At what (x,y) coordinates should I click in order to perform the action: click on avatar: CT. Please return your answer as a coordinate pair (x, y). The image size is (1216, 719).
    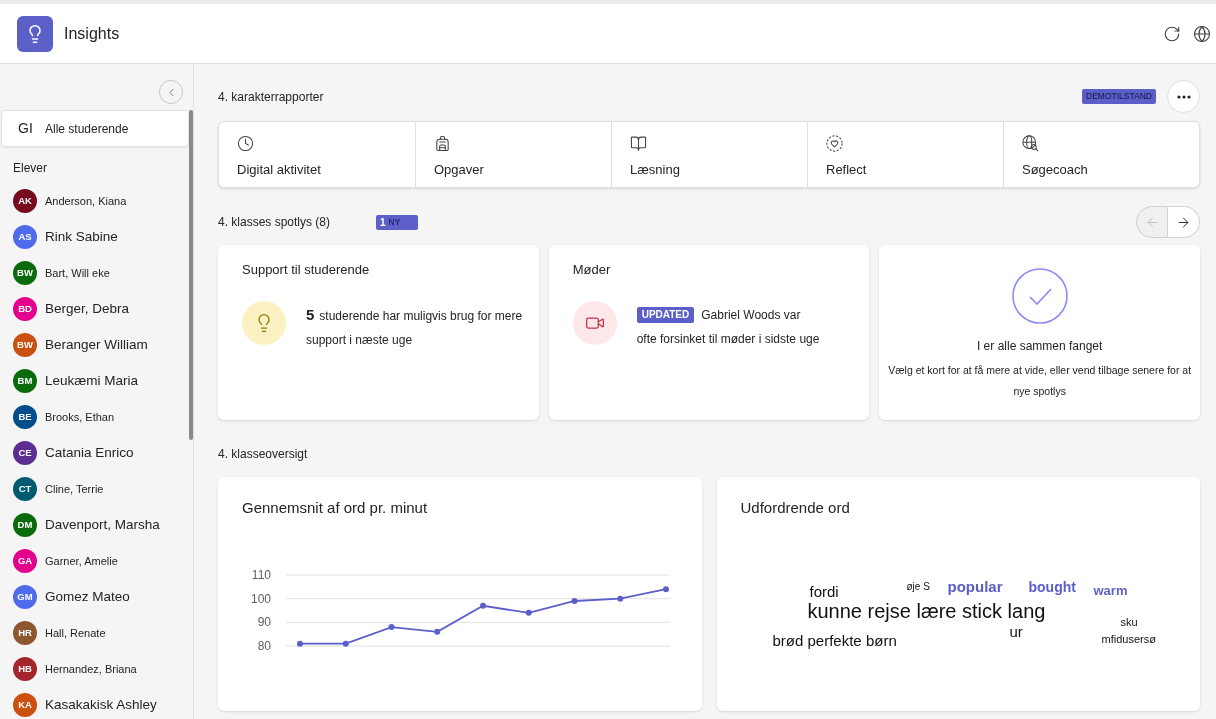
    Looking at the image, I should click on (25, 489).